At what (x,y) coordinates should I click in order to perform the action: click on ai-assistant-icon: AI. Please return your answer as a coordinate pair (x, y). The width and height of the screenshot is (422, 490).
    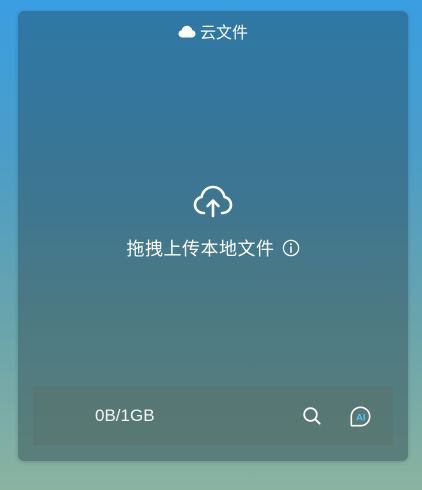
    Looking at the image, I should click on (360, 416).